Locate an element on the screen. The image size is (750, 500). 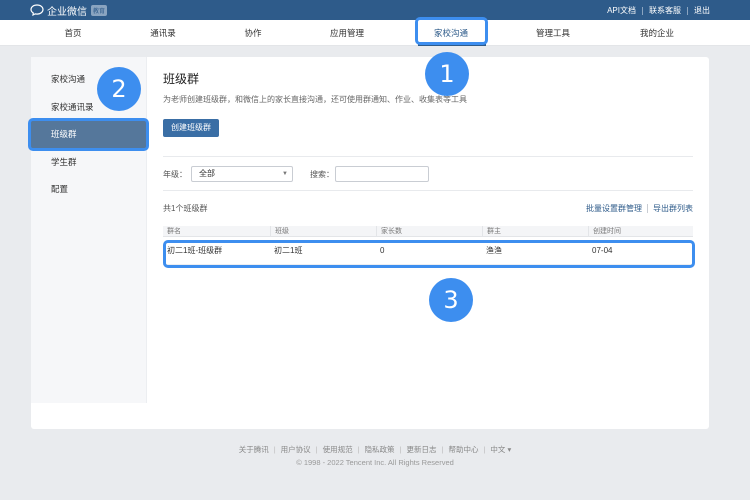
footer-link-privacy: 隐私政策 is located at coordinates (380, 449).